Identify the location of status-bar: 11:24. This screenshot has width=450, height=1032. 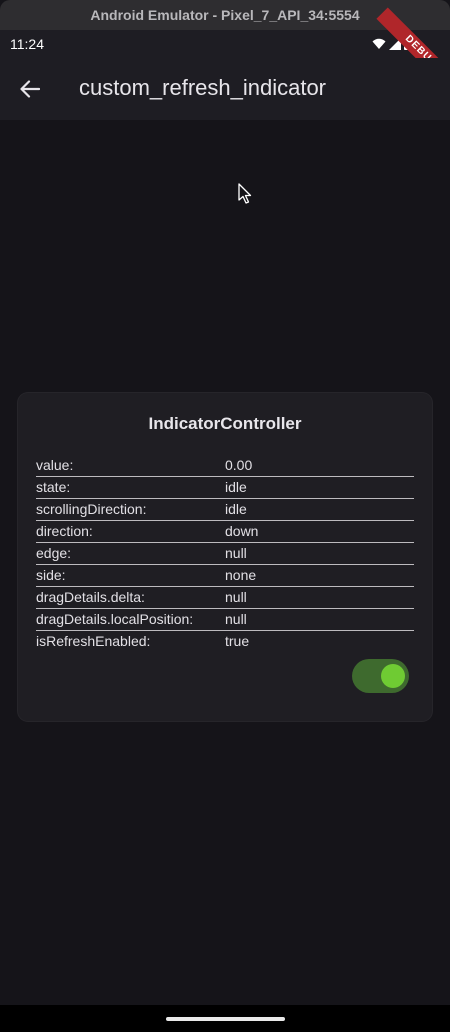
(225, 44).